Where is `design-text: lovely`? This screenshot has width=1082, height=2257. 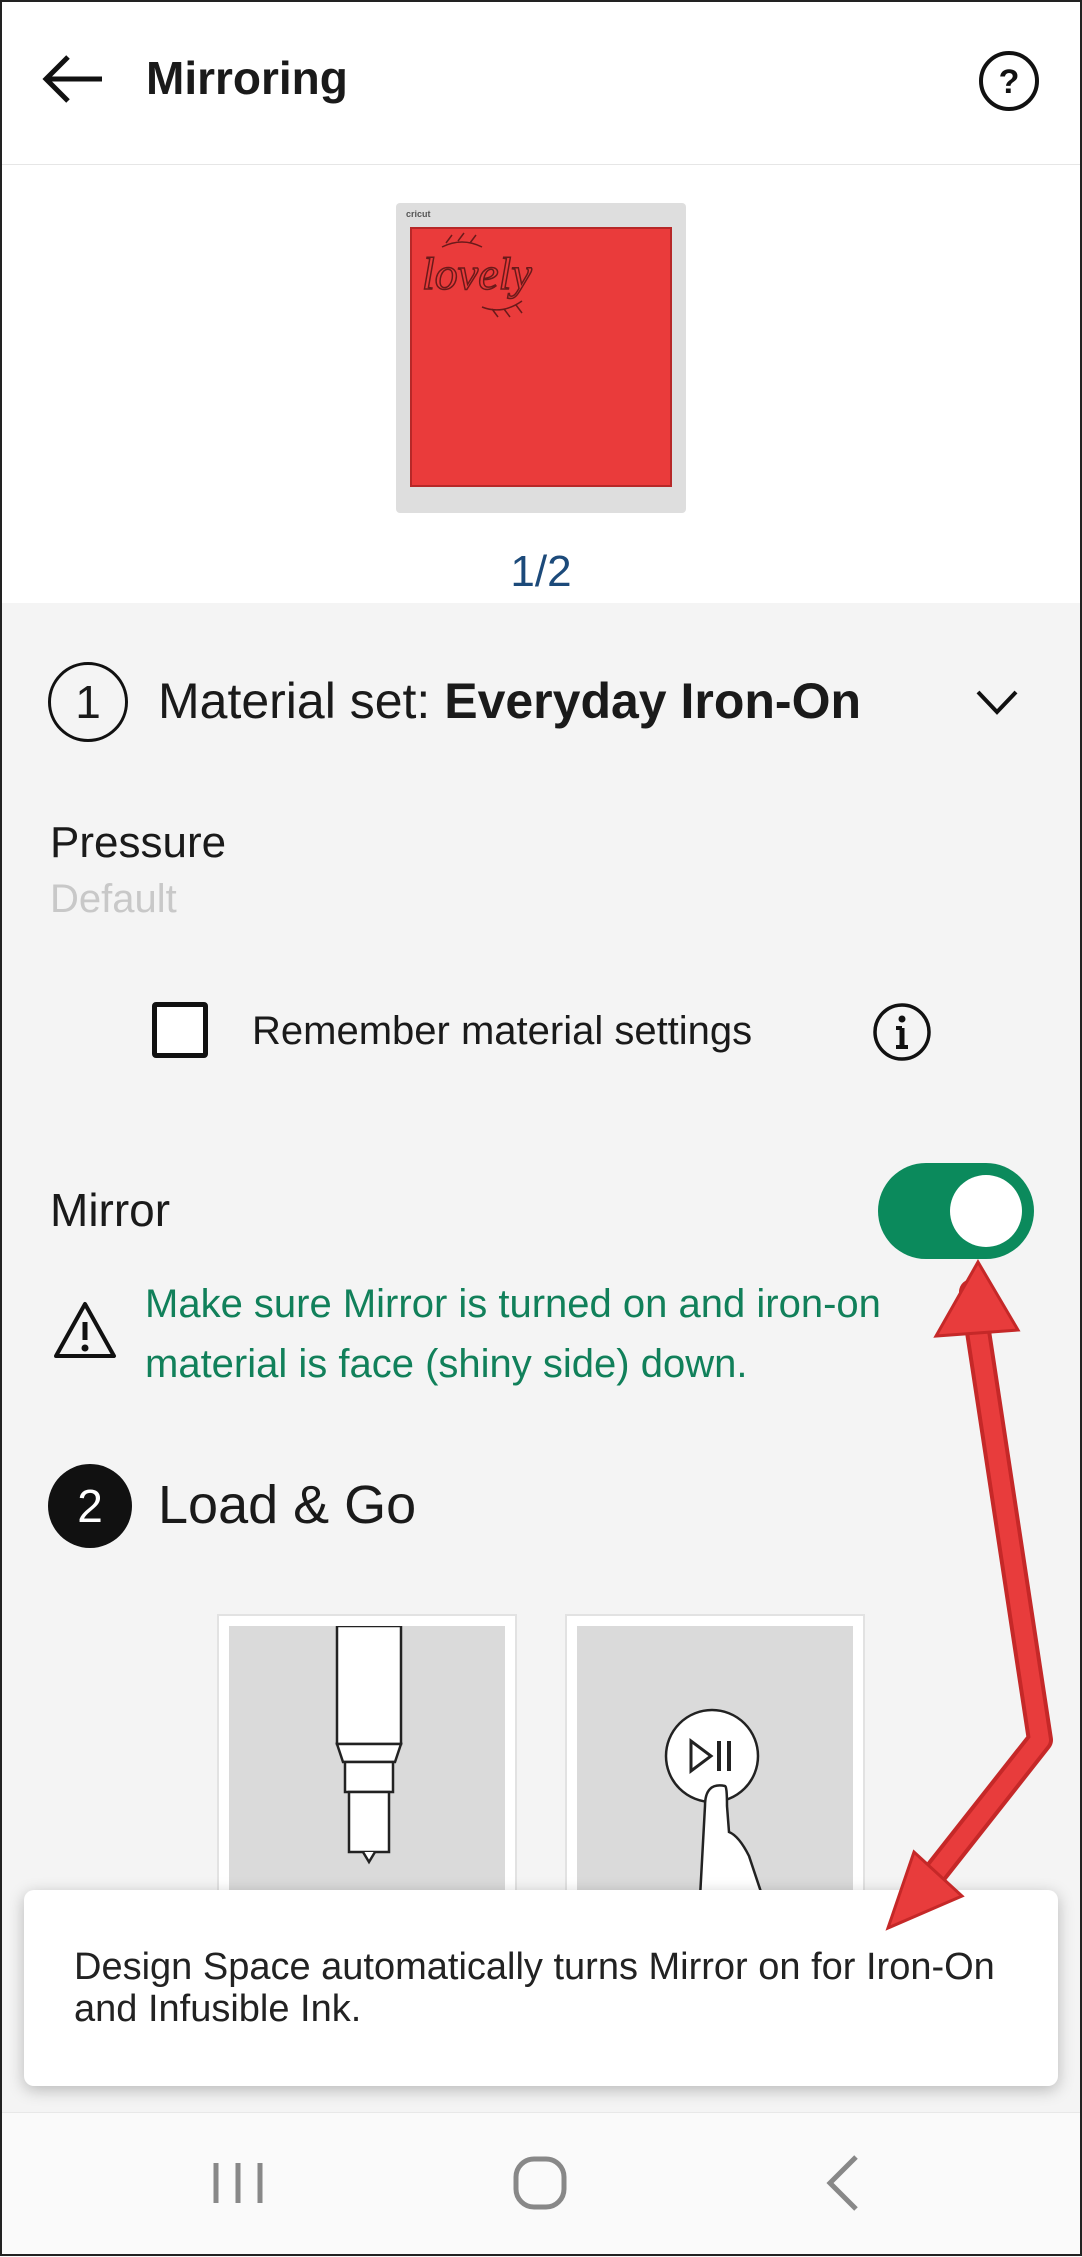
design-text: lovely is located at coordinates (477, 273).